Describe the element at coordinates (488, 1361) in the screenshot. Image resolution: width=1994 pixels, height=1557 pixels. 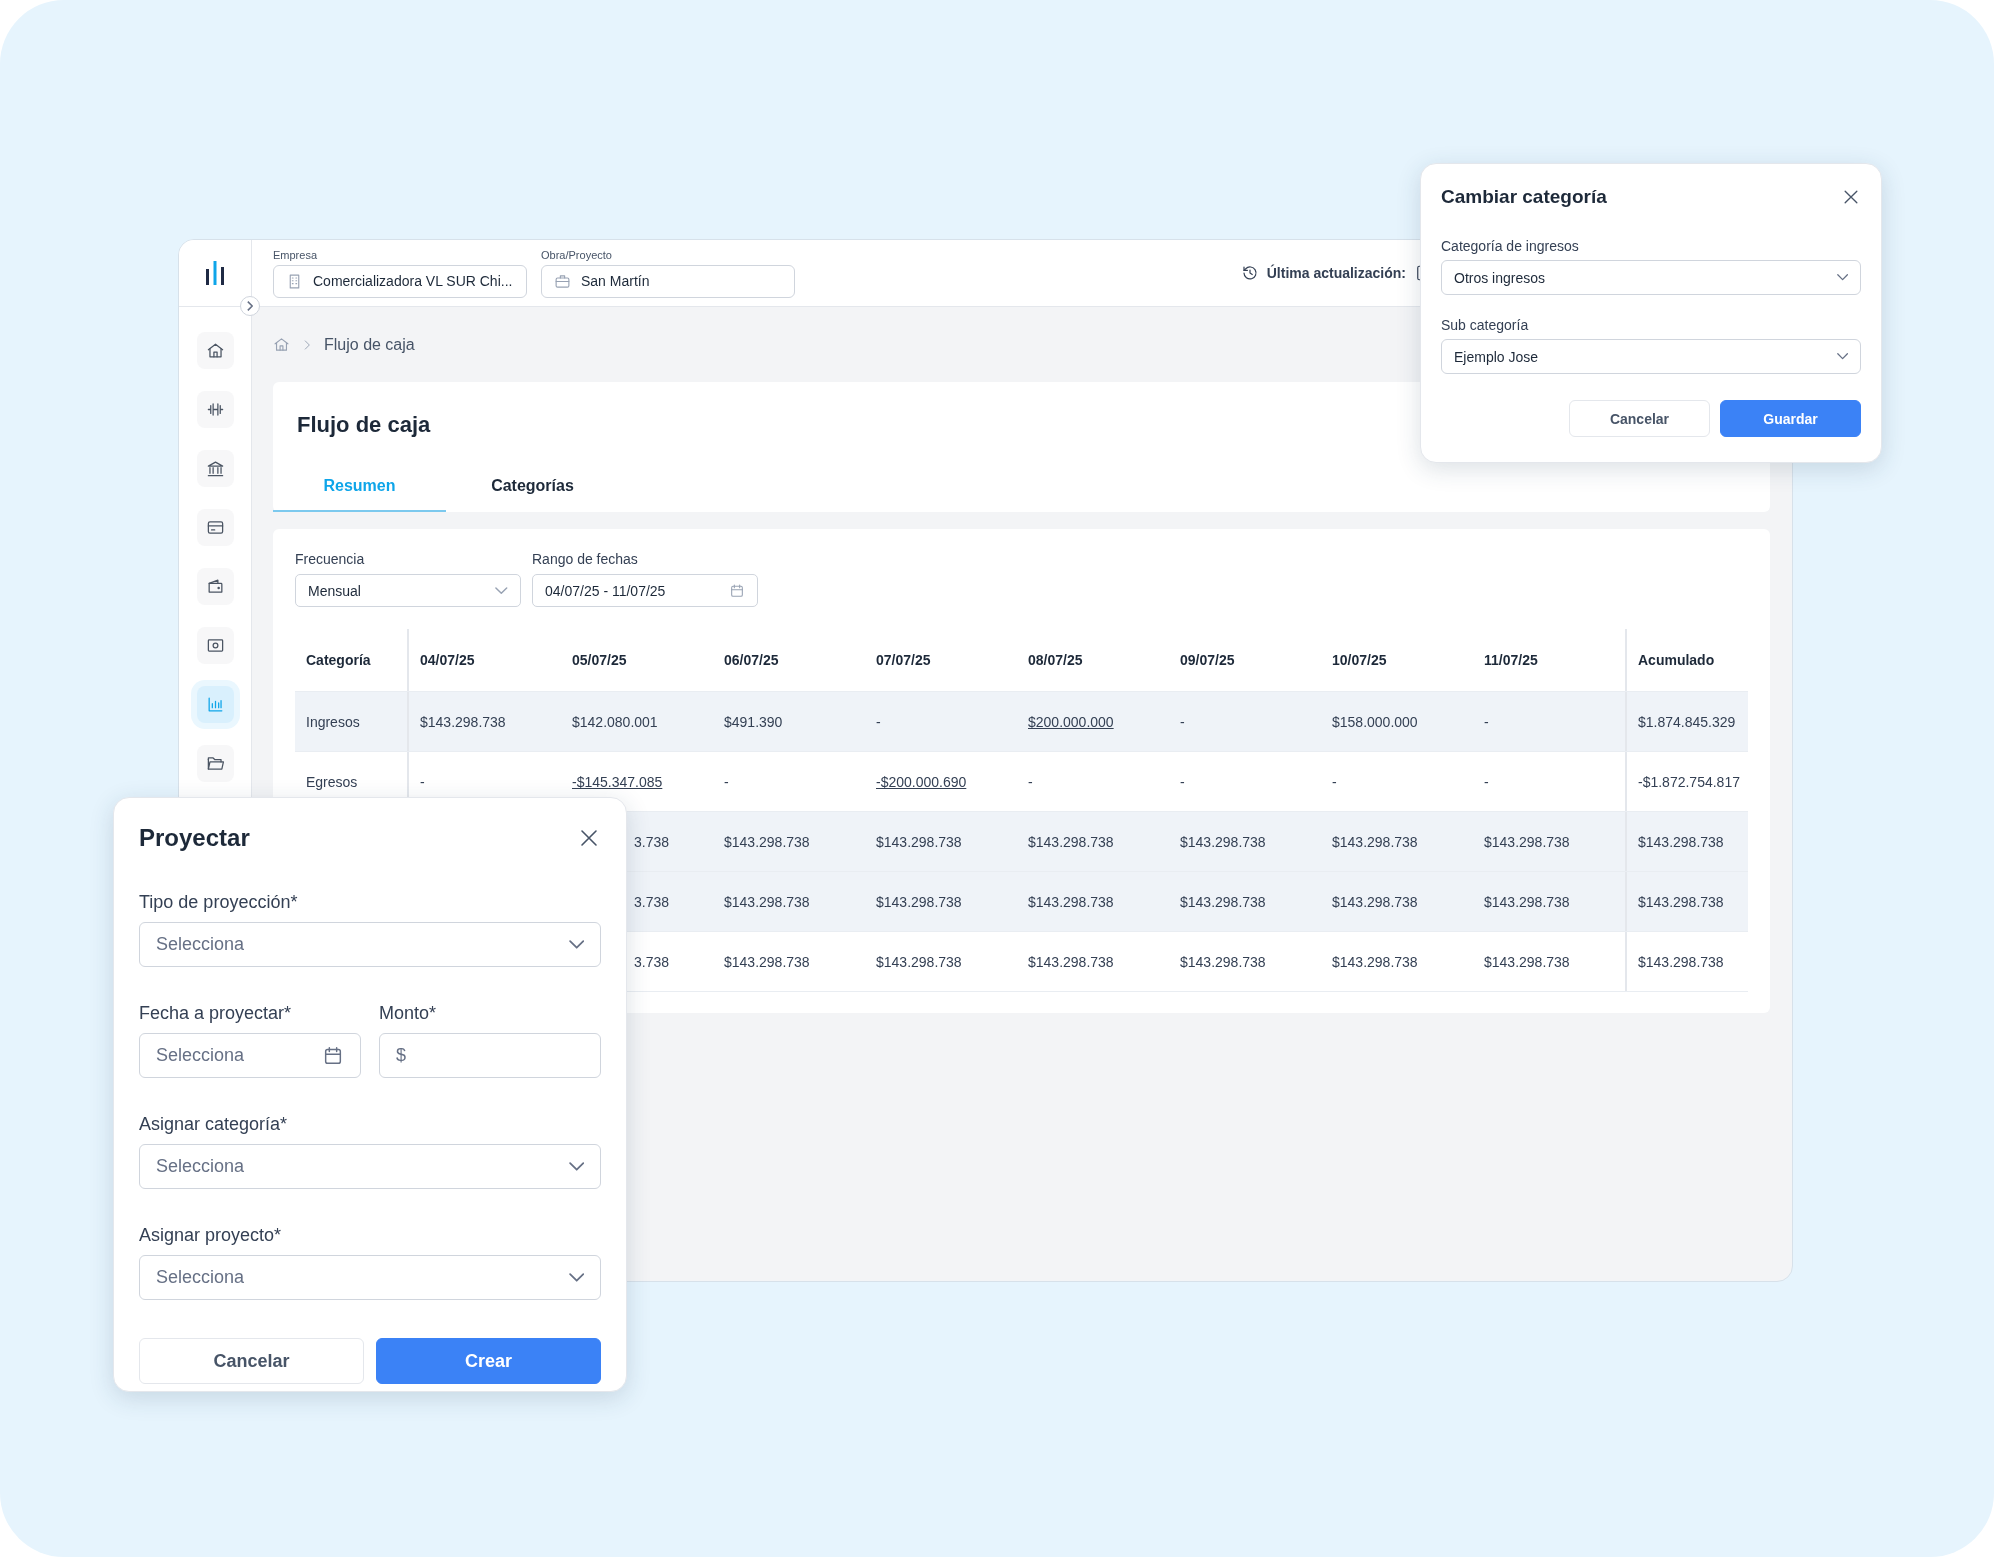
I see `create-button: Crear` at that location.